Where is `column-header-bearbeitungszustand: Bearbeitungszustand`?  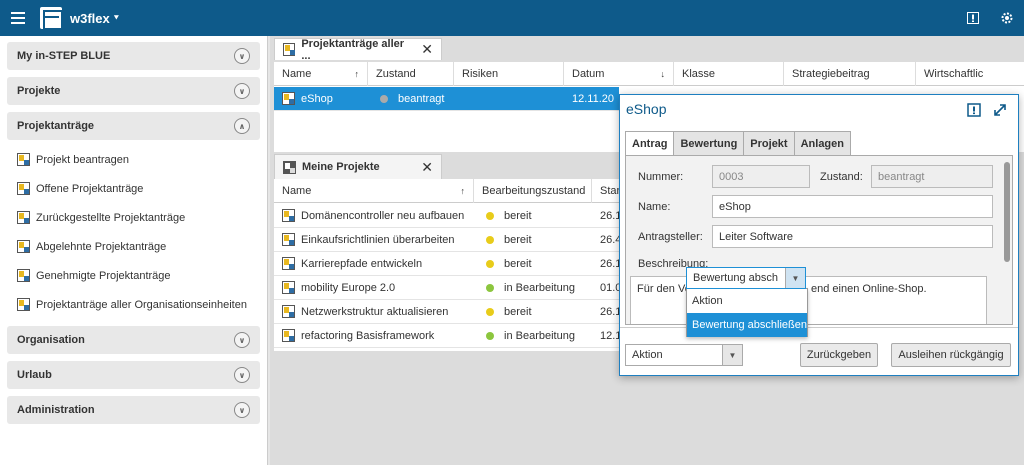 column-header-bearbeitungszustand: Bearbeitungszustand is located at coordinates (533, 190).